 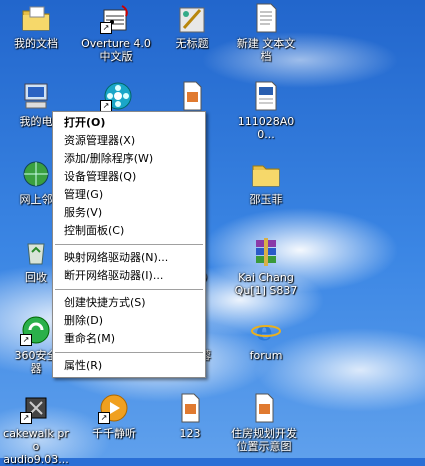 What do you see at coordinates (36, 408) in the screenshot?
I see `cakewalk-icon: ↗` at bounding box center [36, 408].